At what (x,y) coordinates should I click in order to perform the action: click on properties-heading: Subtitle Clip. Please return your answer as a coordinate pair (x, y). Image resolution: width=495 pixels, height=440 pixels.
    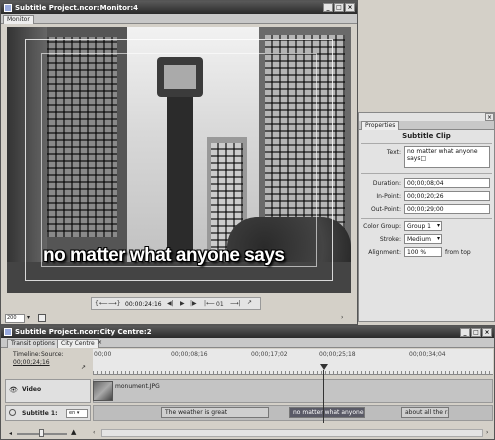
    Looking at the image, I should click on (426, 136).